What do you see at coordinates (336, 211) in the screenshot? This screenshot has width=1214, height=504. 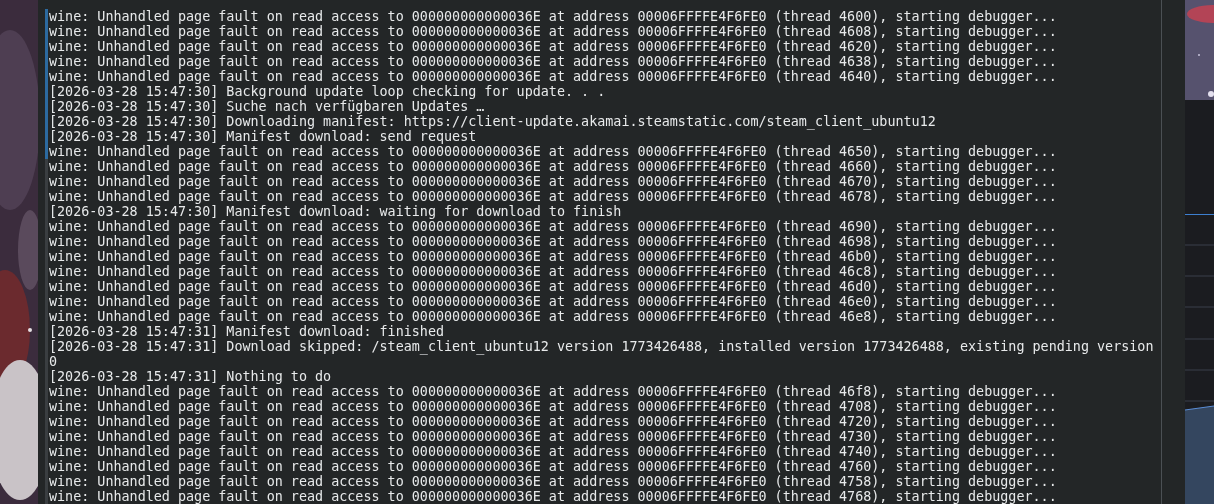 I see `log-line: [2026-03-28 15:47:30] Manifest download: waiting for download to finish` at bounding box center [336, 211].